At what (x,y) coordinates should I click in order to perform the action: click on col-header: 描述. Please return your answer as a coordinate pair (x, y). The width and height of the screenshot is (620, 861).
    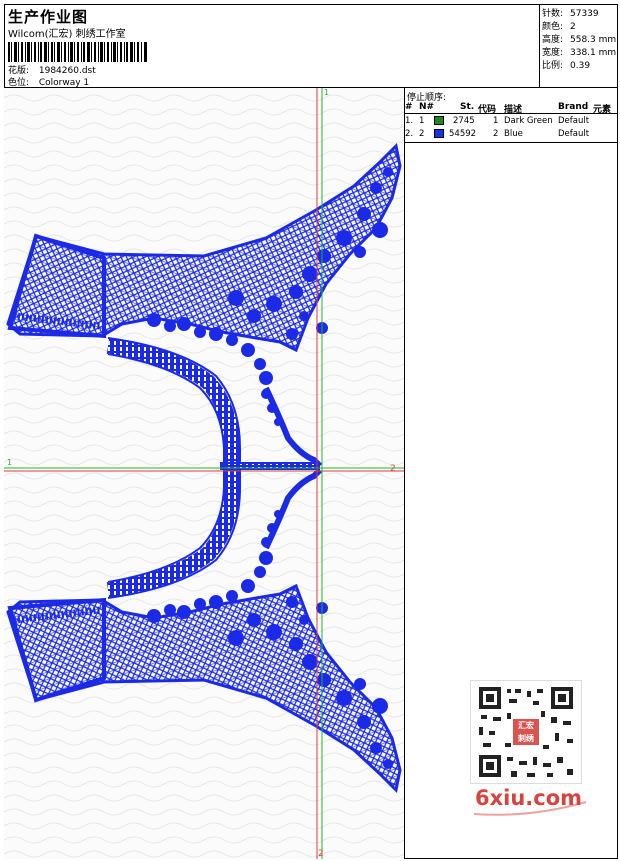
    Looking at the image, I should click on (513, 110).